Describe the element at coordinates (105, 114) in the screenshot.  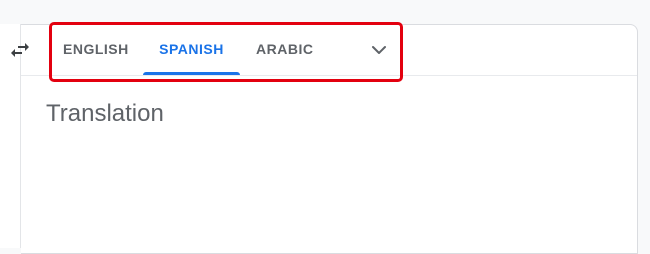
I see `translation-output-placeholder: Translation` at that location.